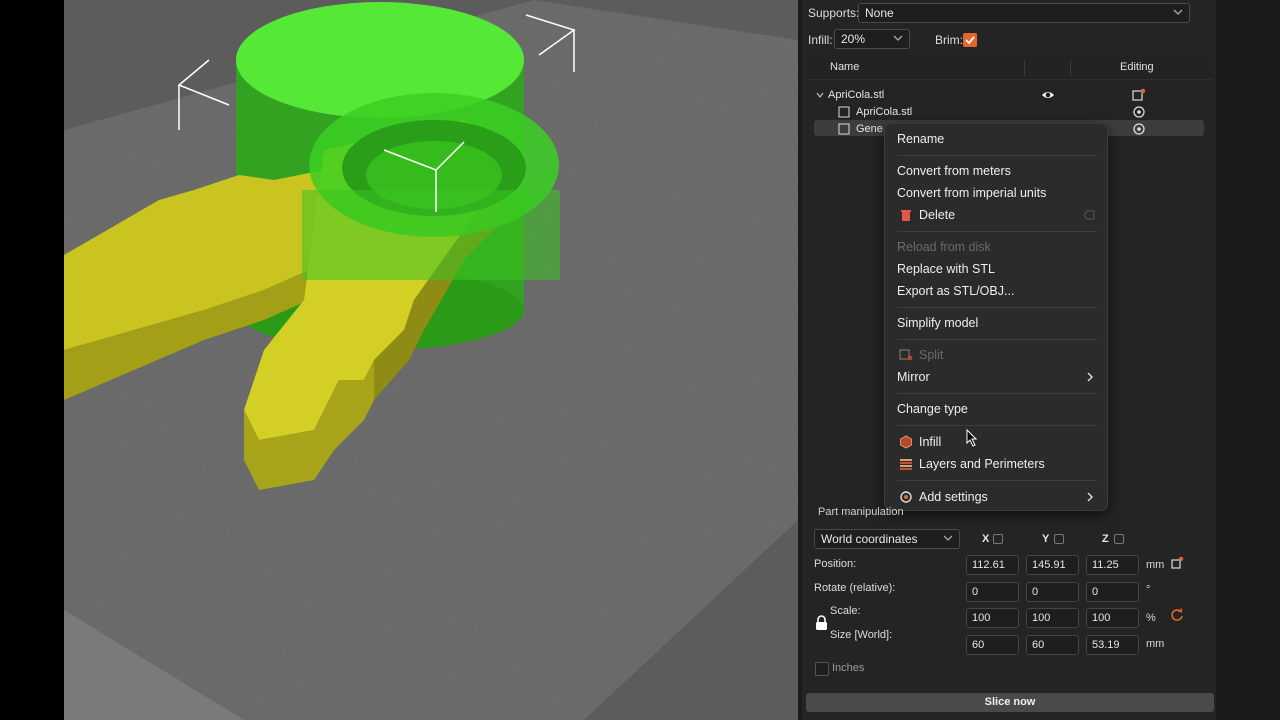  What do you see at coordinates (1112, 645) in the screenshot?
I see `size-z-input: 53.19` at bounding box center [1112, 645].